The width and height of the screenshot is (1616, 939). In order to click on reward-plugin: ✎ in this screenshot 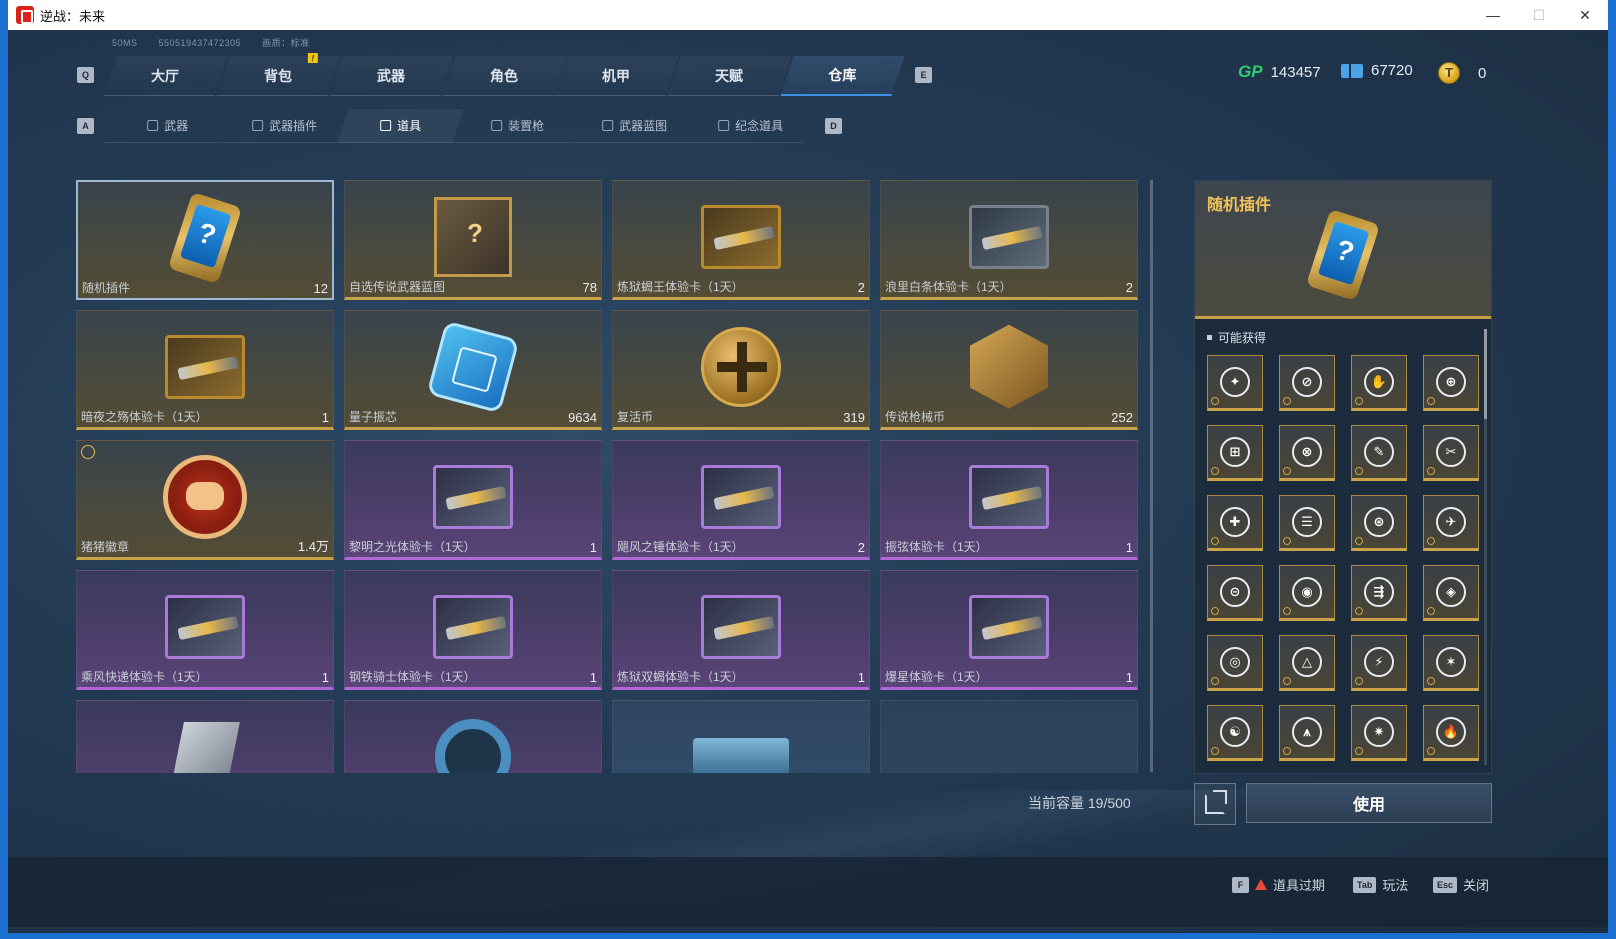, I will do `click(1379, 453)`.